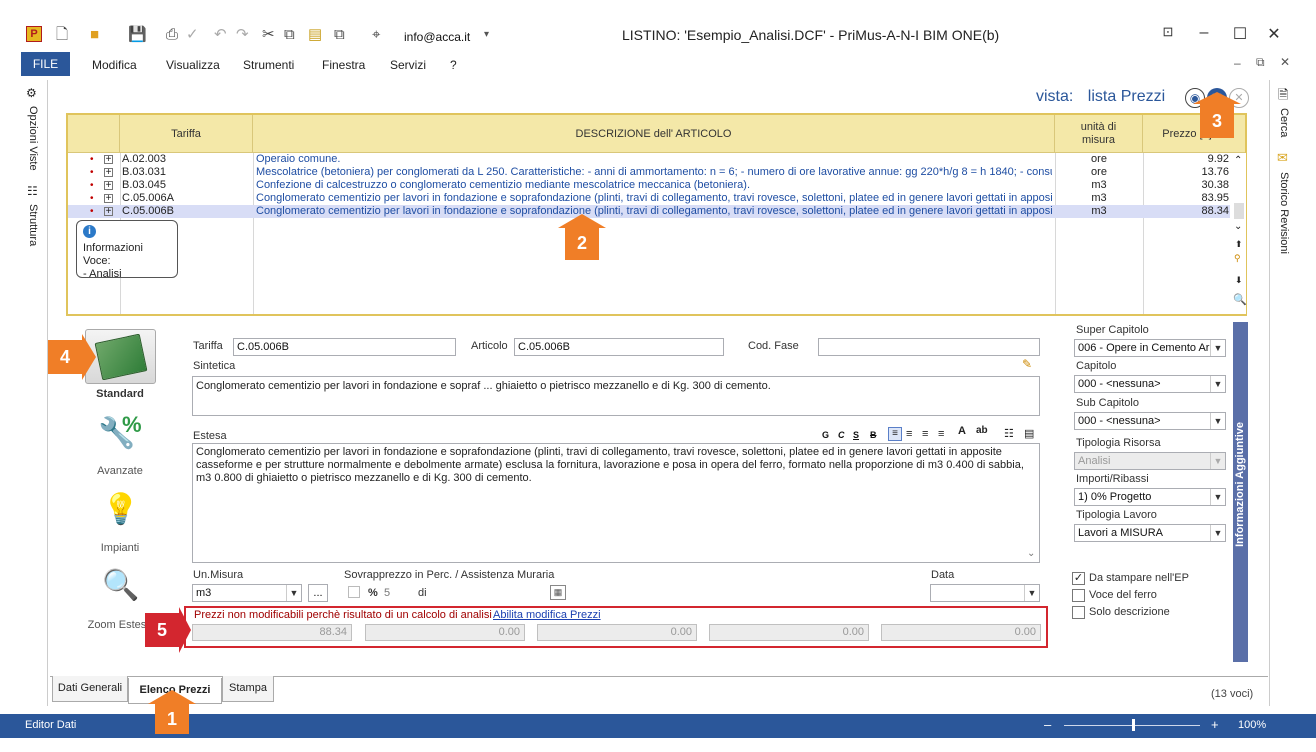 The image size is (1316, 752). What do you see at coordinates (825, 435) in the screenshot?
I see `bold-button: G` at bounding box center [825, 435].